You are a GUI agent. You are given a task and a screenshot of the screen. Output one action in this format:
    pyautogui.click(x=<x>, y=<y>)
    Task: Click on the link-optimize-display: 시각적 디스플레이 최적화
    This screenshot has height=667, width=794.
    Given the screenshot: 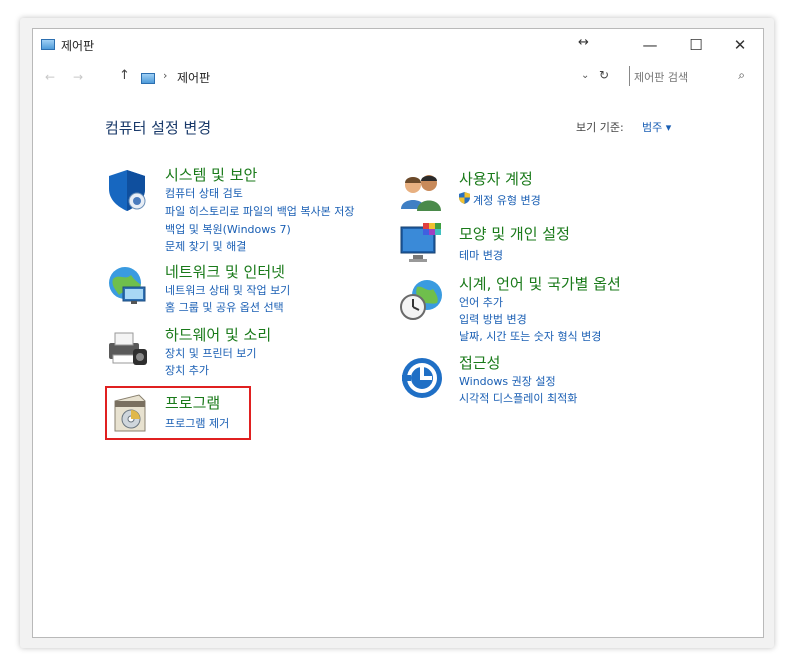 What is the action you would take?
    pyautogui.click(x=518, y=398)
    